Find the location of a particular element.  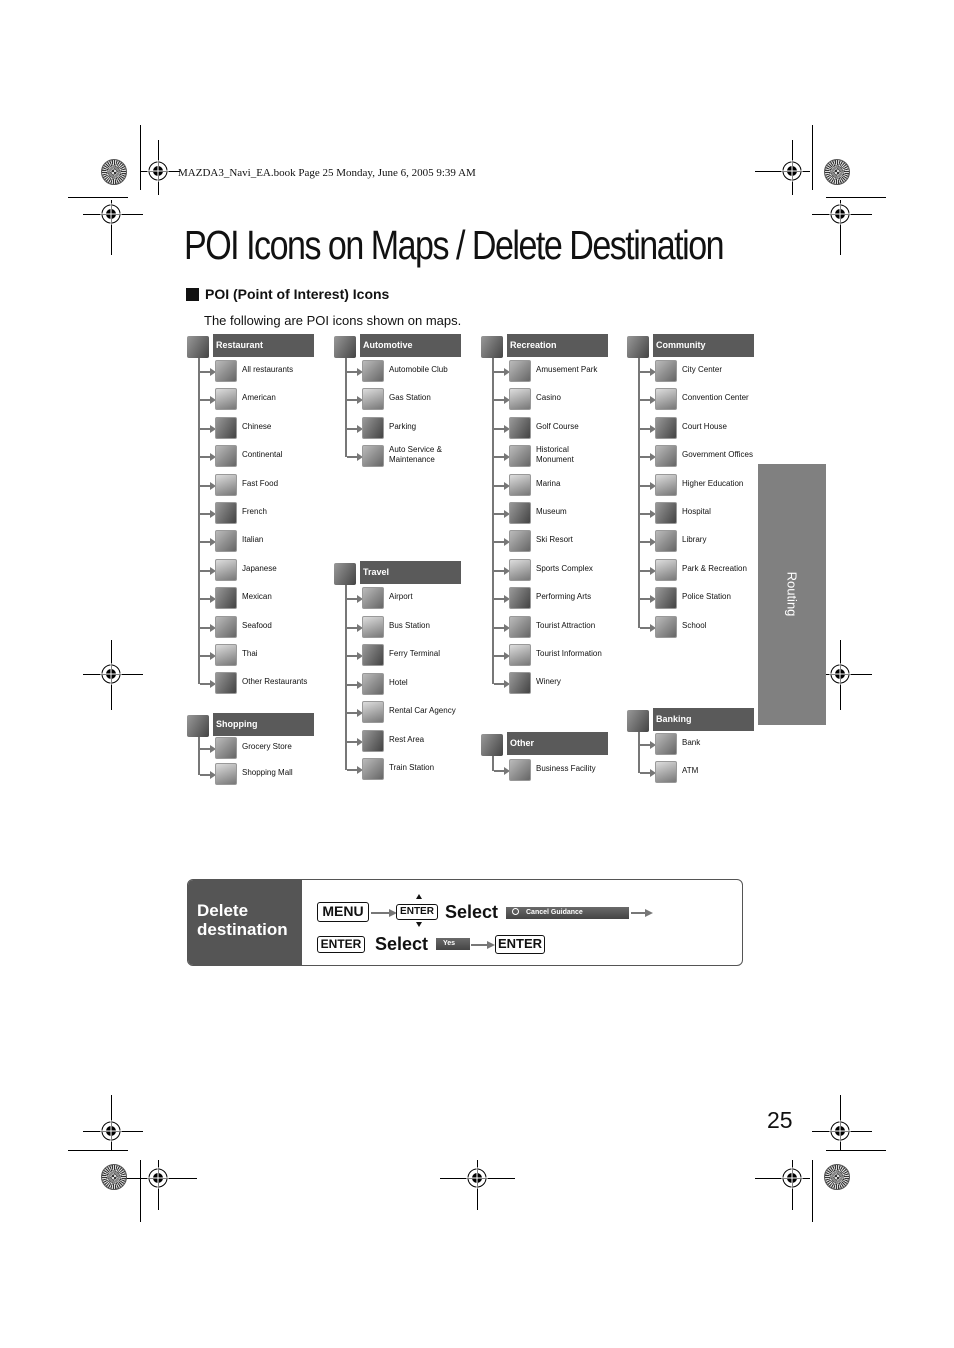

poi-item: School is located at coordinates (697, 627).